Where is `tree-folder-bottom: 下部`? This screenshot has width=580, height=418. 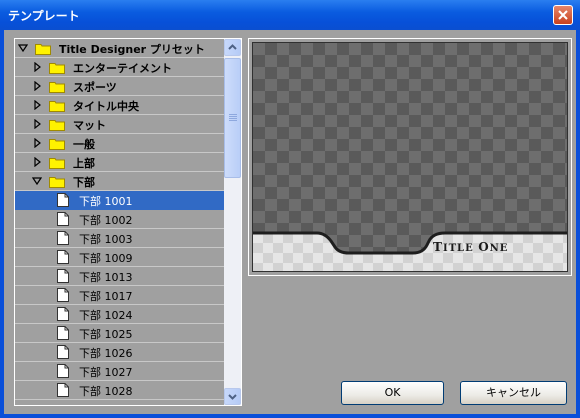 tree-folder-bottom: 下部 is located at coordinates (119, 181).